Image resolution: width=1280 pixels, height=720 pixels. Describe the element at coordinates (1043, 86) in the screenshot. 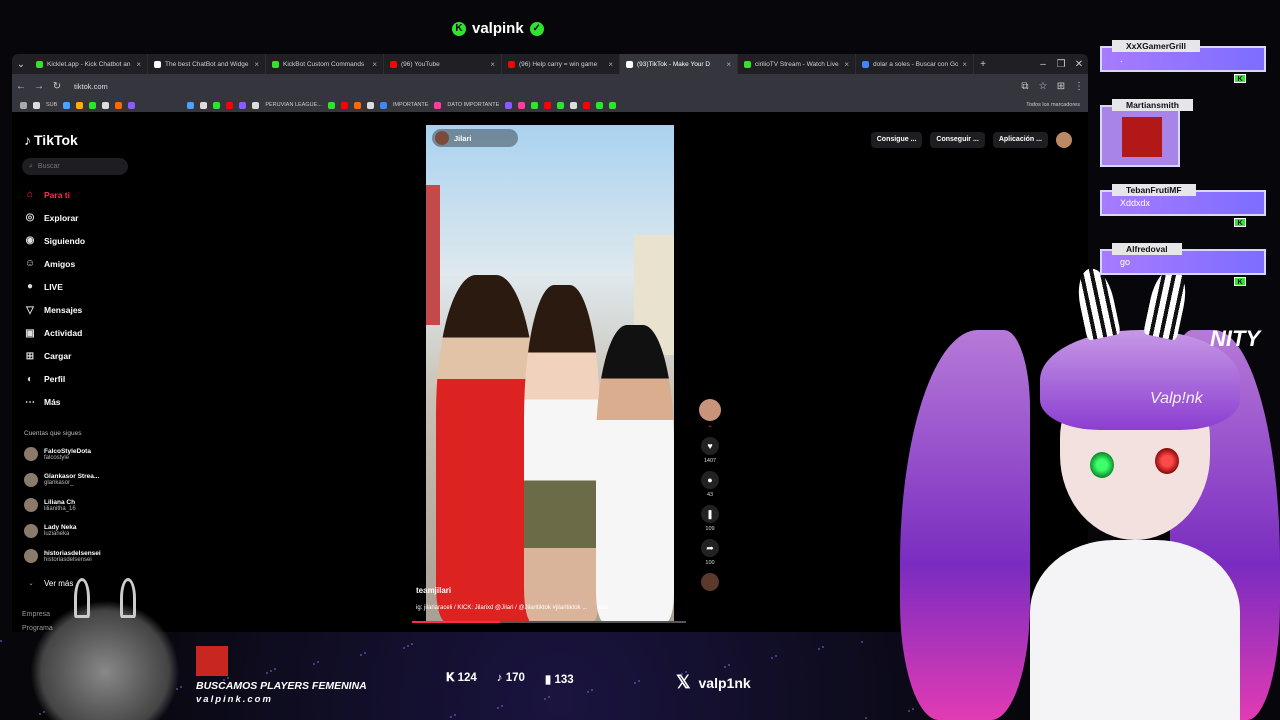

I see `star-icon: ☆` at that location.